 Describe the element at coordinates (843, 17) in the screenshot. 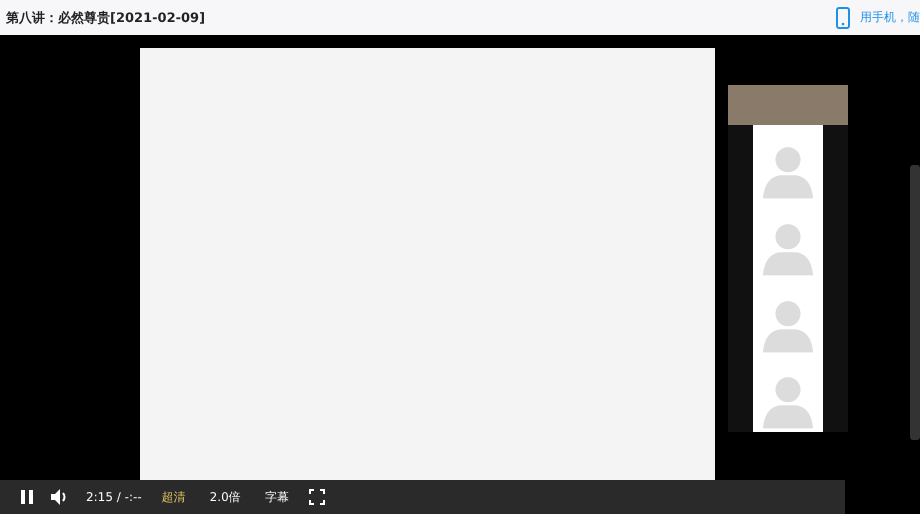

I see `phone-icon` at that location.